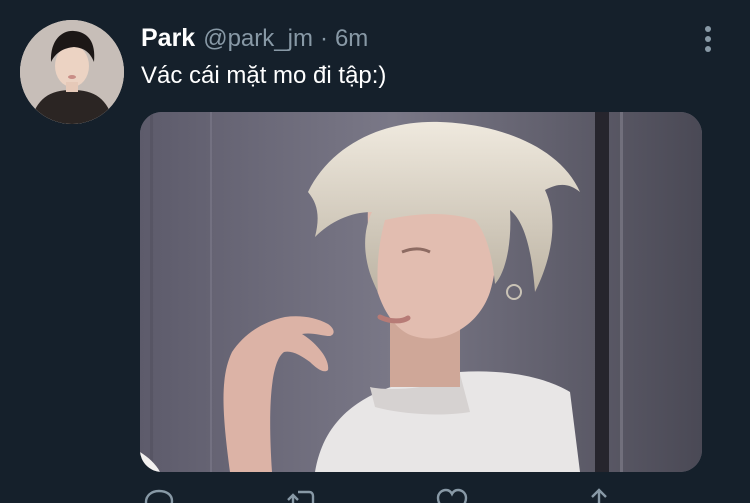  I want to click on reply-icon, so click(159, 494).